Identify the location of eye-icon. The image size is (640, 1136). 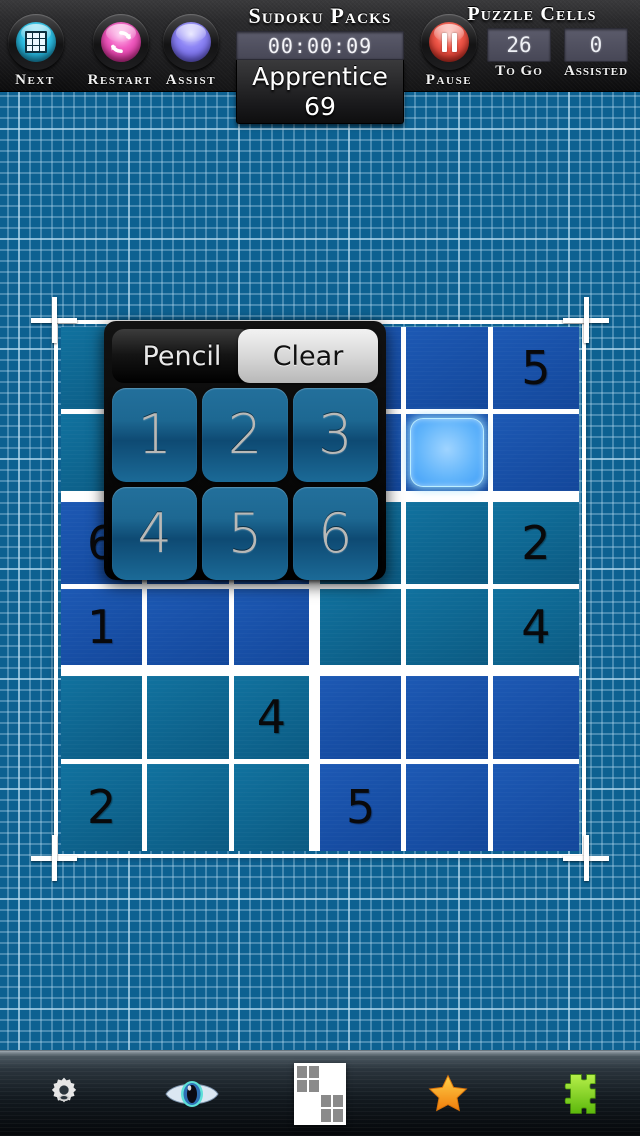
(192, 1093).